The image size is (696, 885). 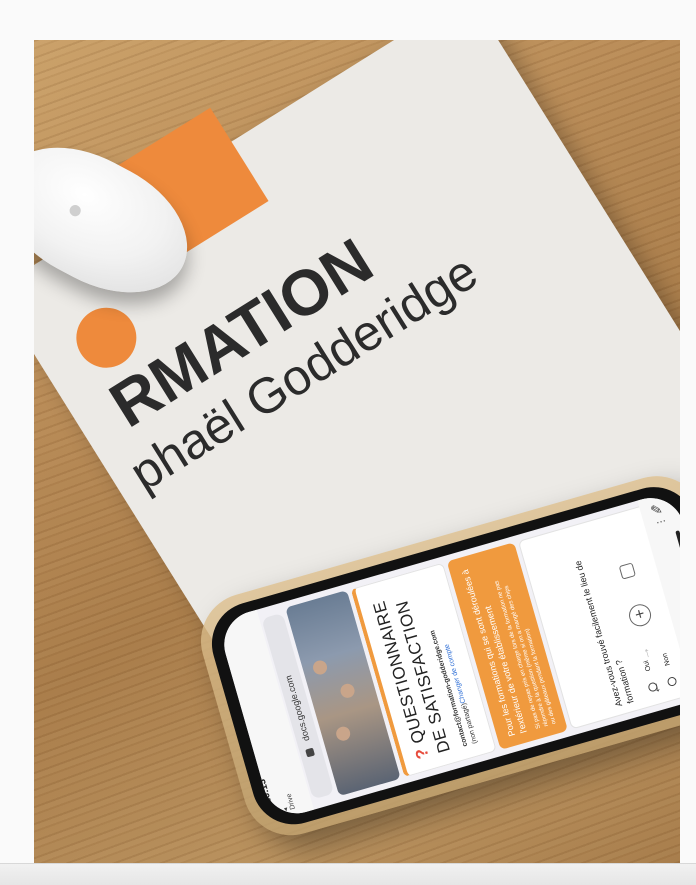 I want to click on more-icon: ⋯, so click(x=661, y=522).